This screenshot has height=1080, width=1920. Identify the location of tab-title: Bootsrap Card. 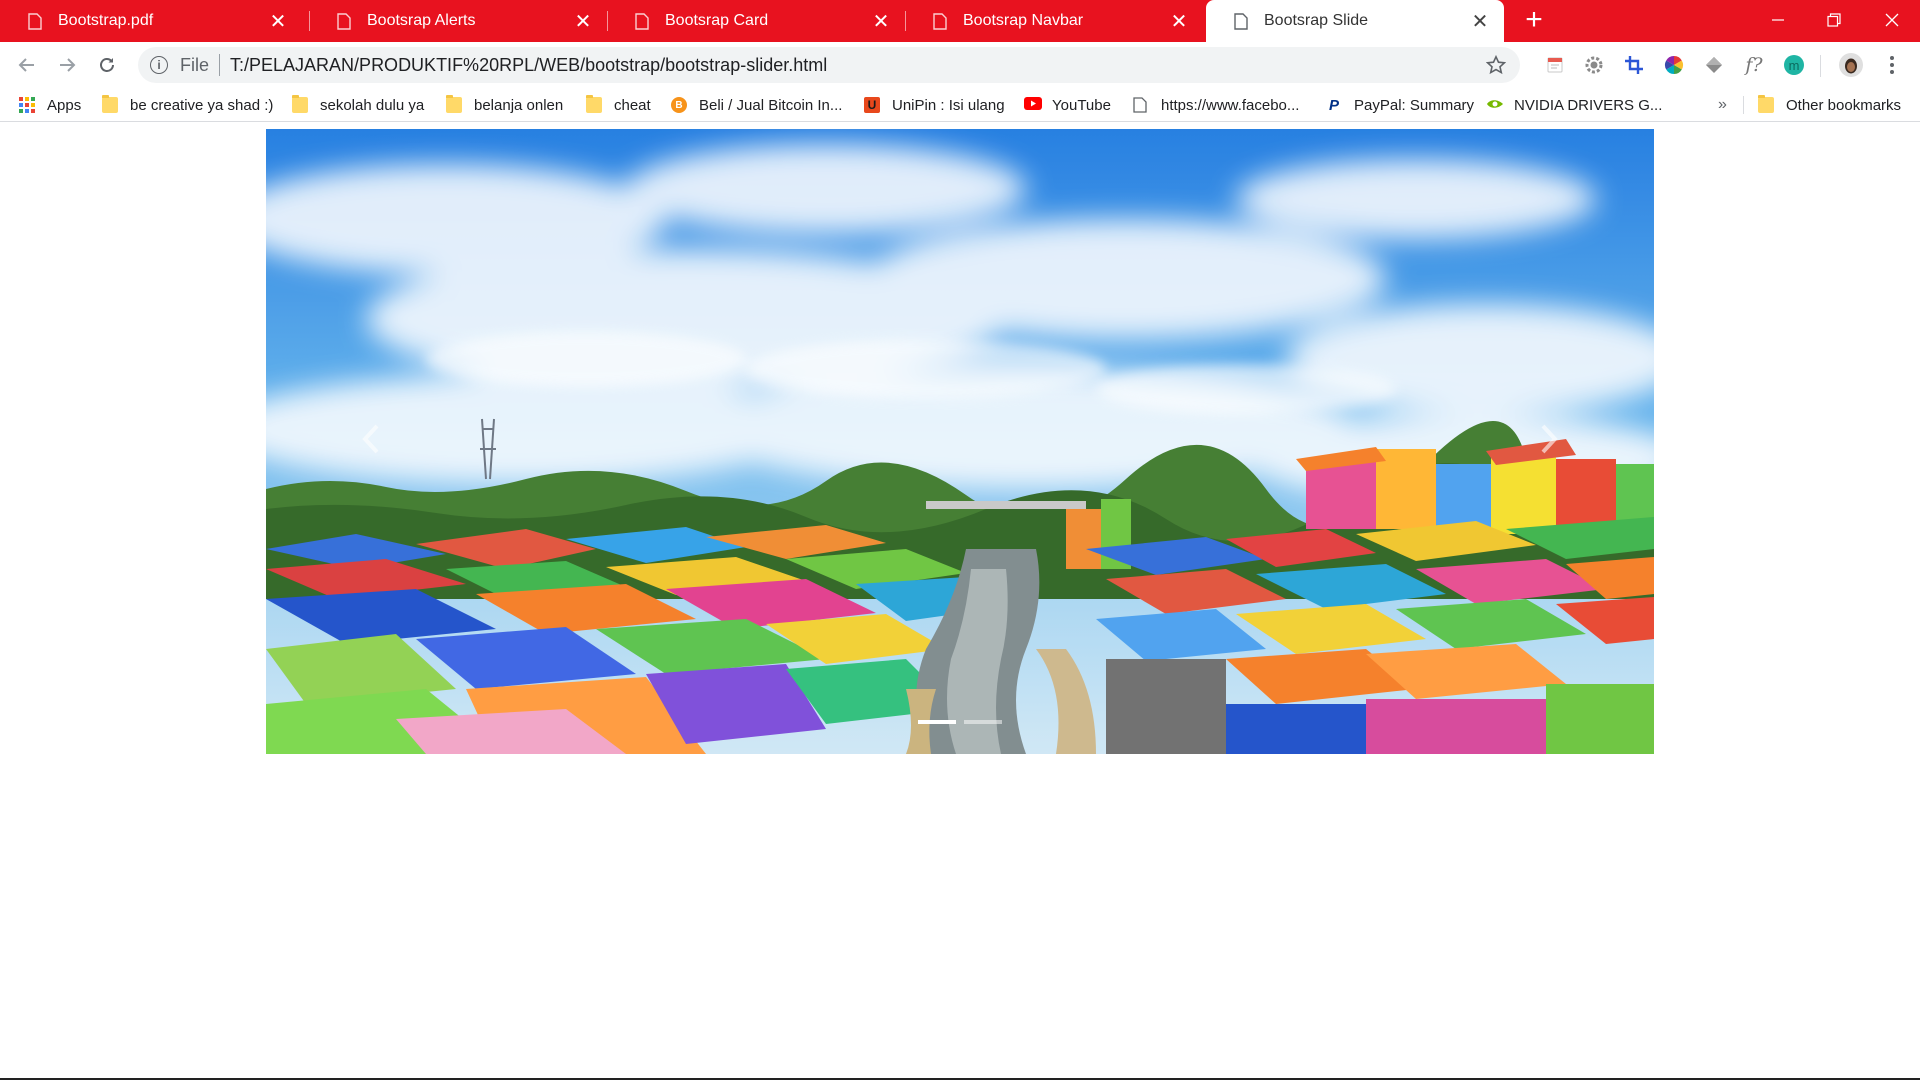
(717, 20).